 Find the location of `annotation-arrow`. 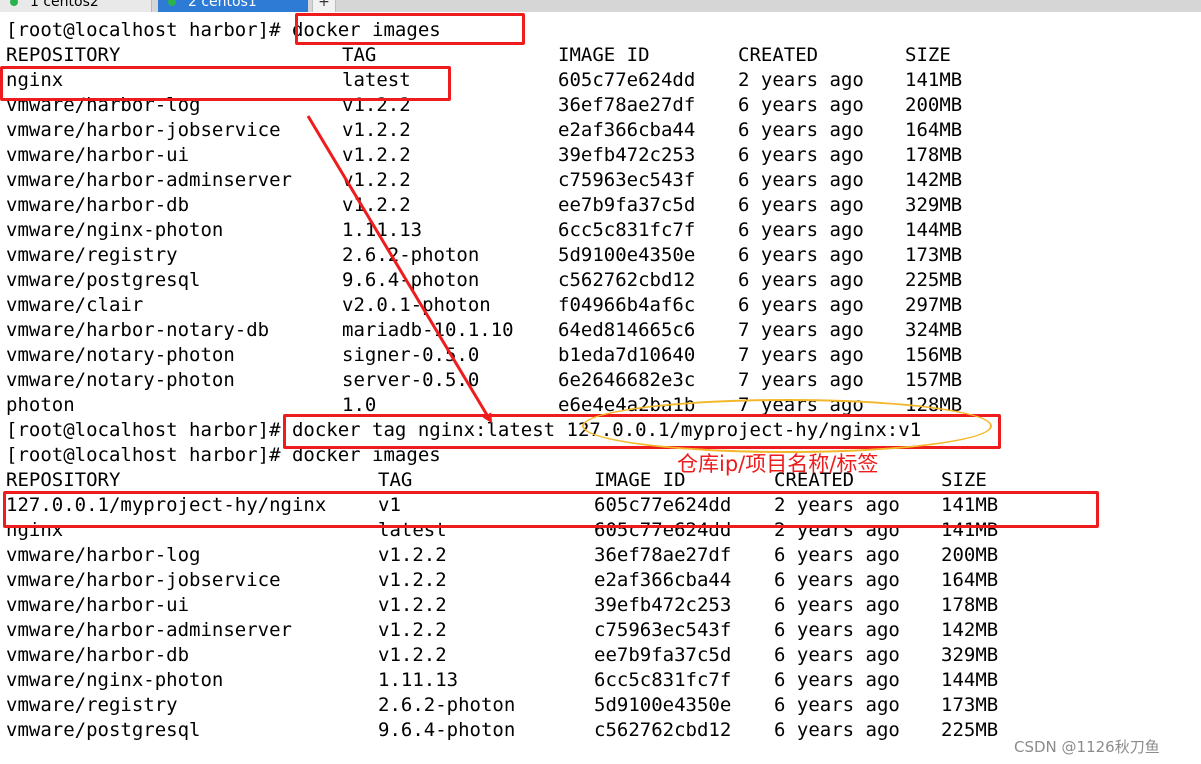

annotation-arrow is located at coordinates (399, 269).